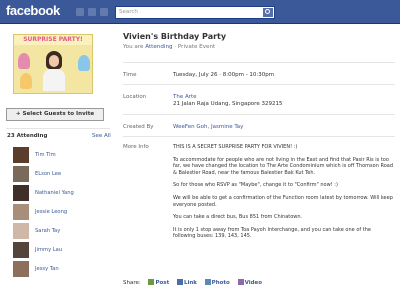 This screenshot has width=400, height=293. What do you see at coordinates (53, 40) in the screenshot?
I see `photo-banner-text: SURPRISE PARTY!` at bounding box center [53, 40].